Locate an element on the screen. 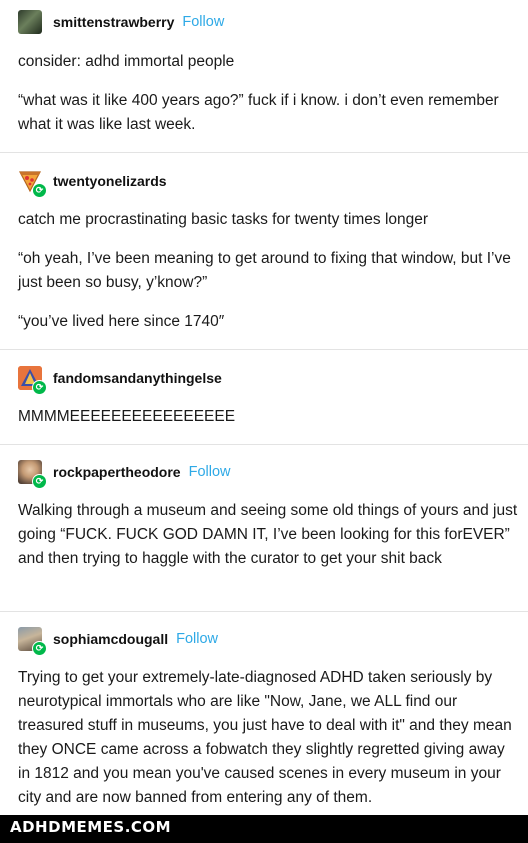 The height and width of the screenshot is (843, 528). username: sophiamcdougall is located at coordinates (110, 639).